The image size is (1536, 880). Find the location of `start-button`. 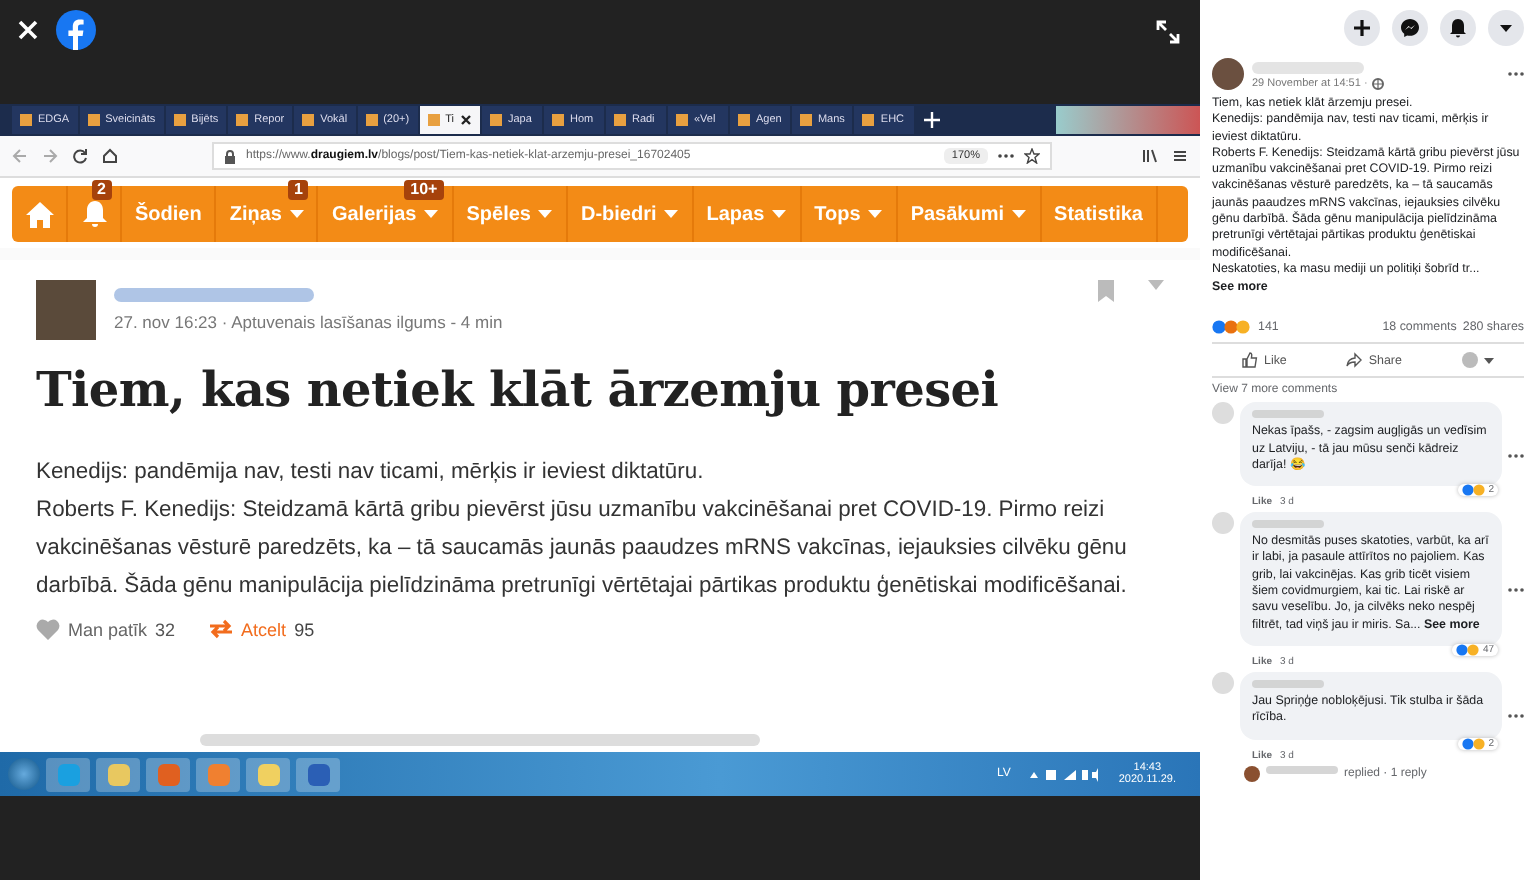

start-button is located at coordinates (24, 774).